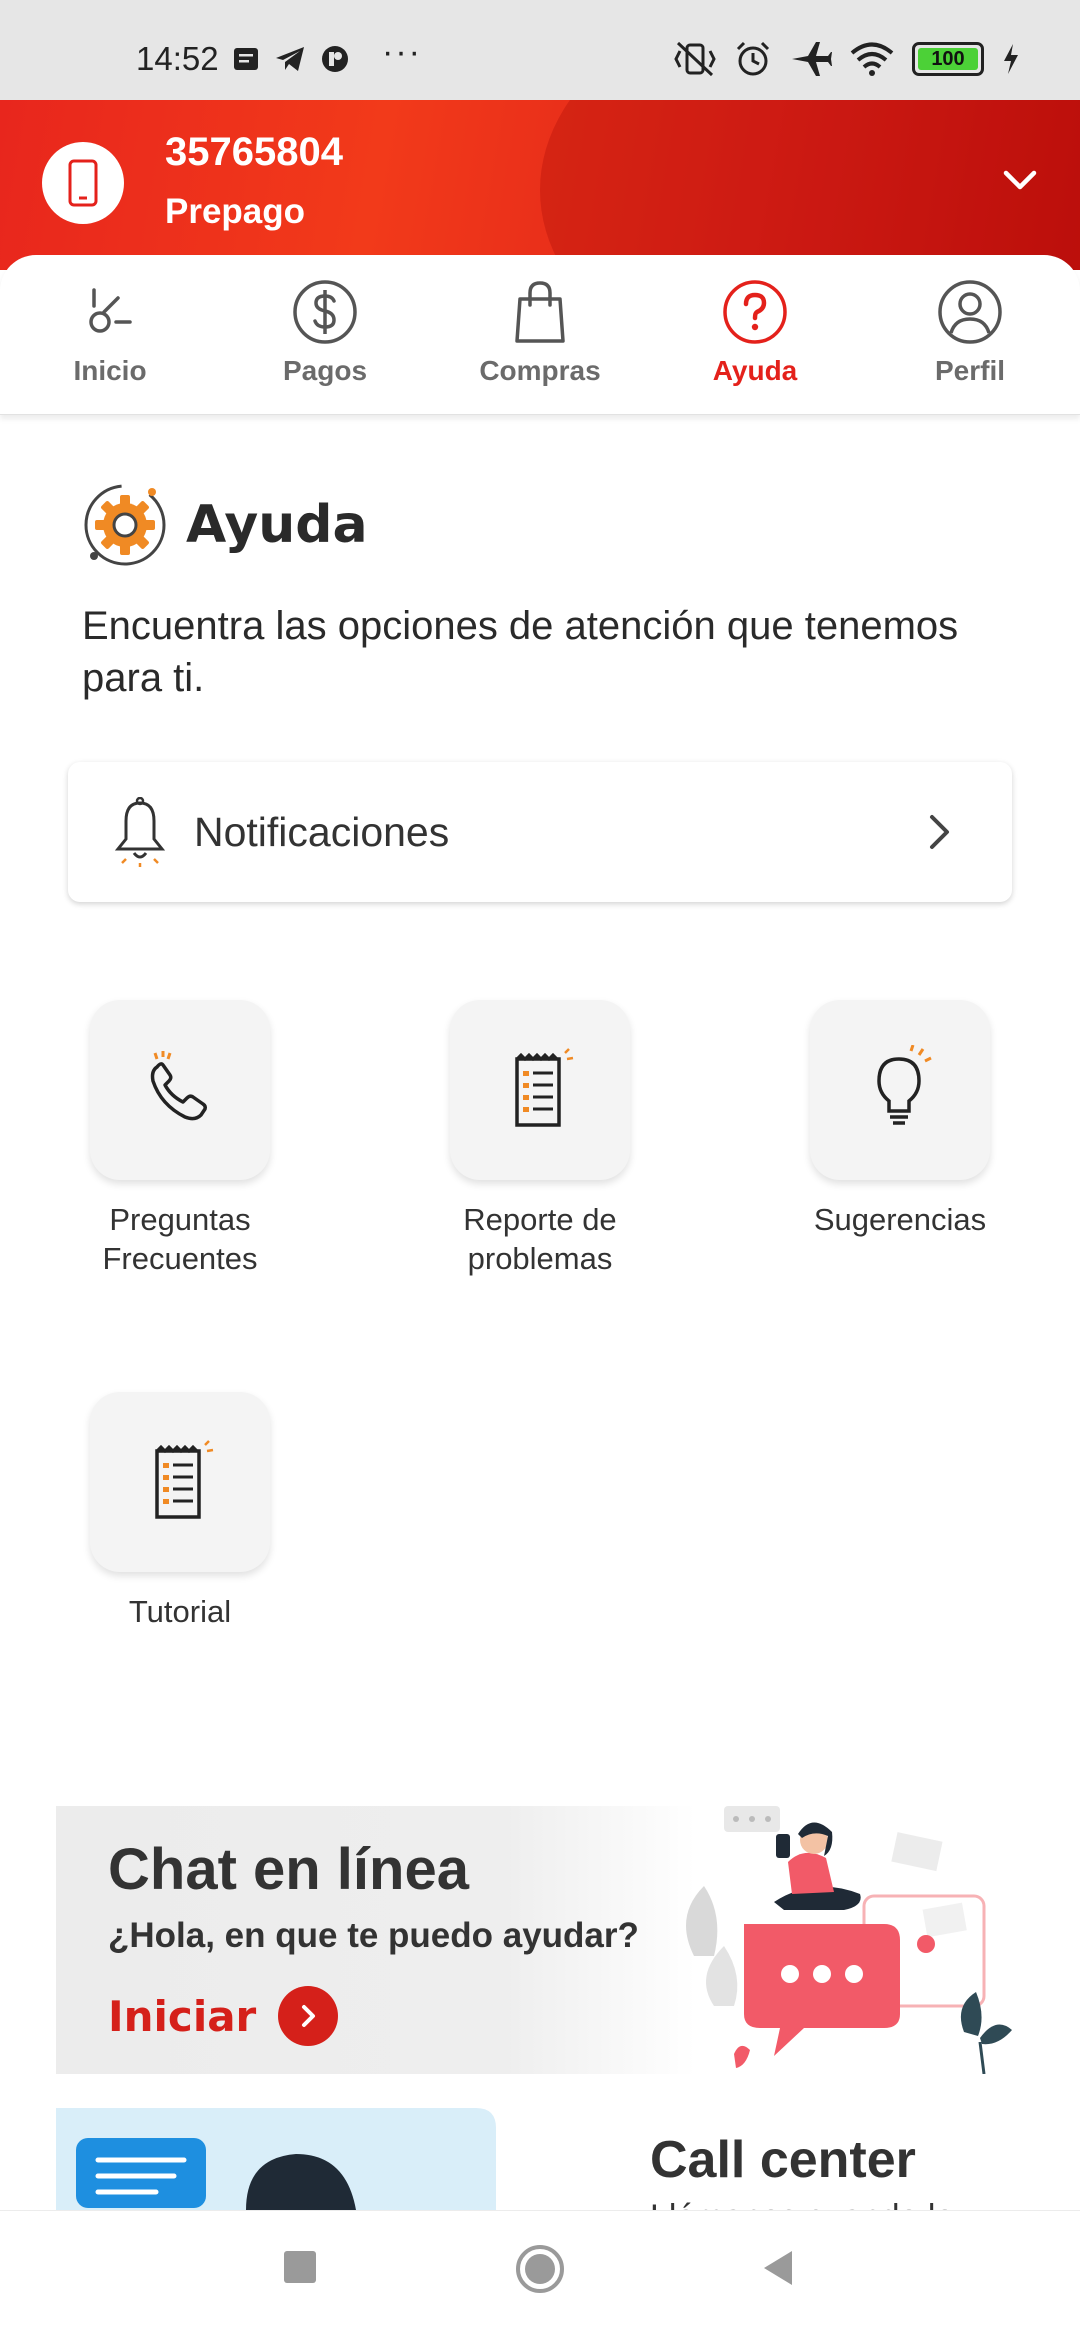  I want to click on app-icon, so click(335, 59).